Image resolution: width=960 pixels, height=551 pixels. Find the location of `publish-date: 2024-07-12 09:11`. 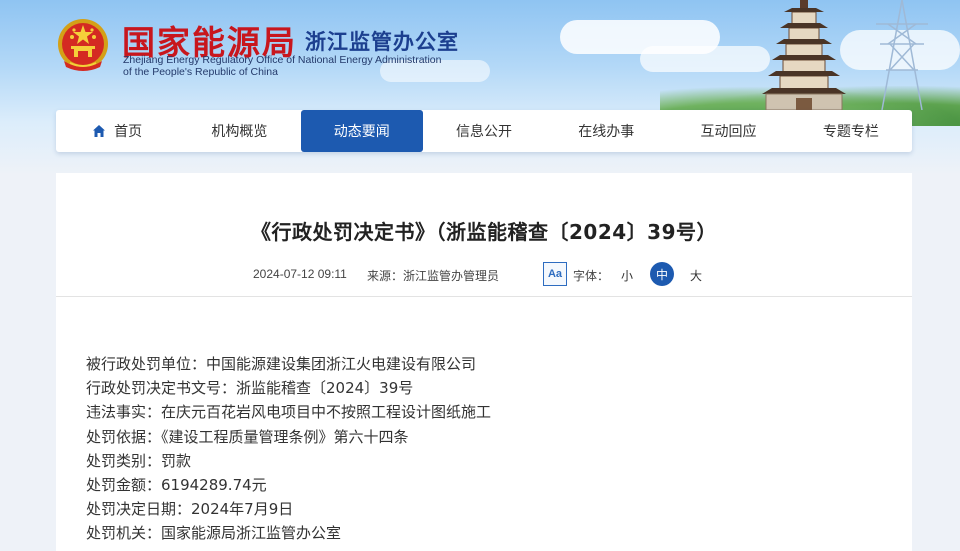

publish-date: 2024-07-12 09:11 is located at coordinates (300, 274).